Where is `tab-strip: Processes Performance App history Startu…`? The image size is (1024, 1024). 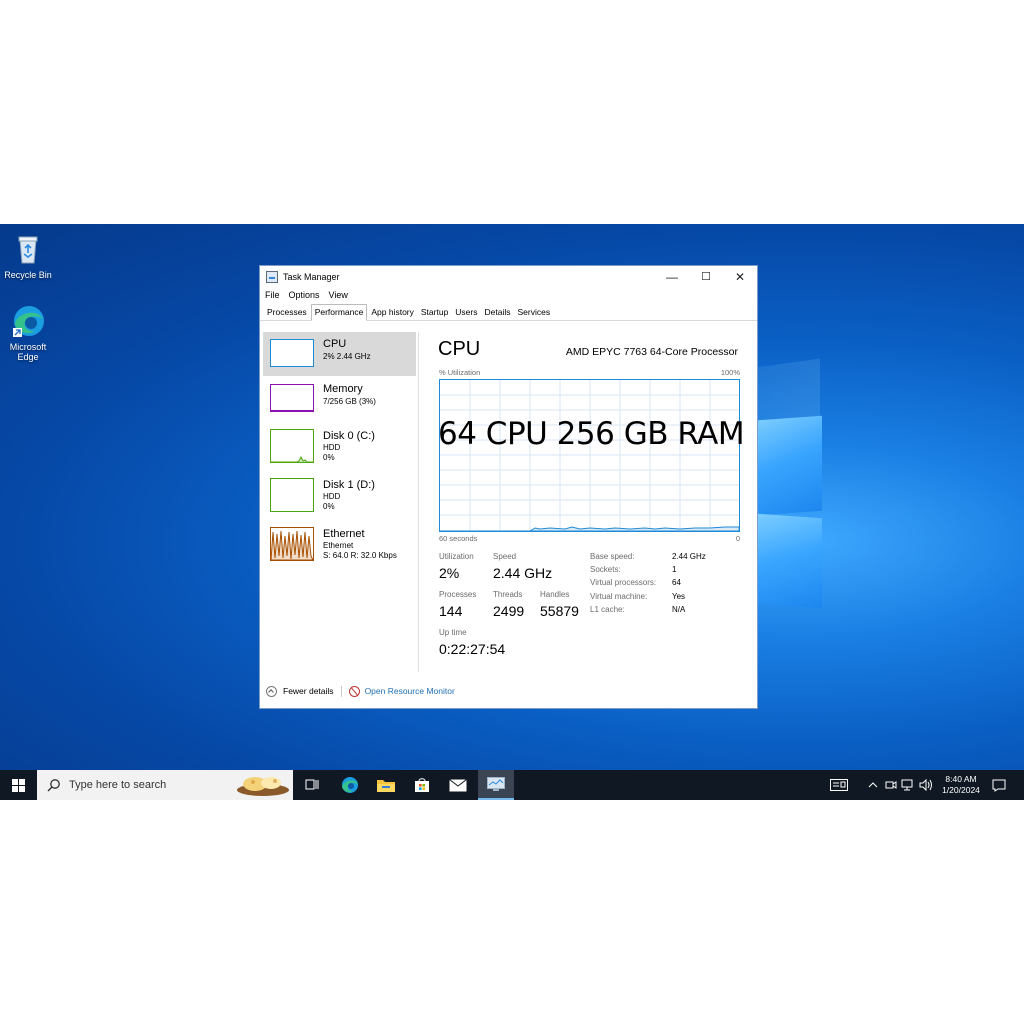 tab-strip: Processes Performance App history Startu… is located at coordinates (508, 311).